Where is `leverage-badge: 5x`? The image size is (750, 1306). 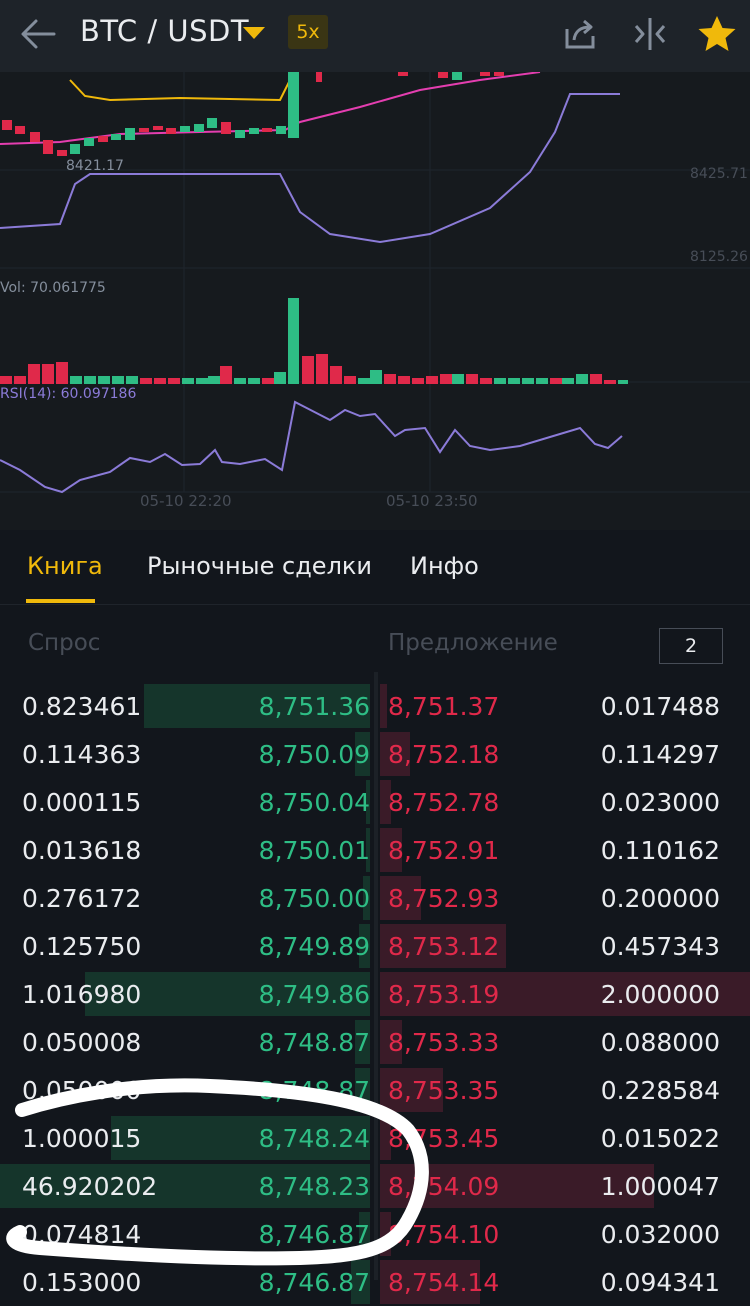
leverage-badge: 5x is located at coordinates (308, 32).